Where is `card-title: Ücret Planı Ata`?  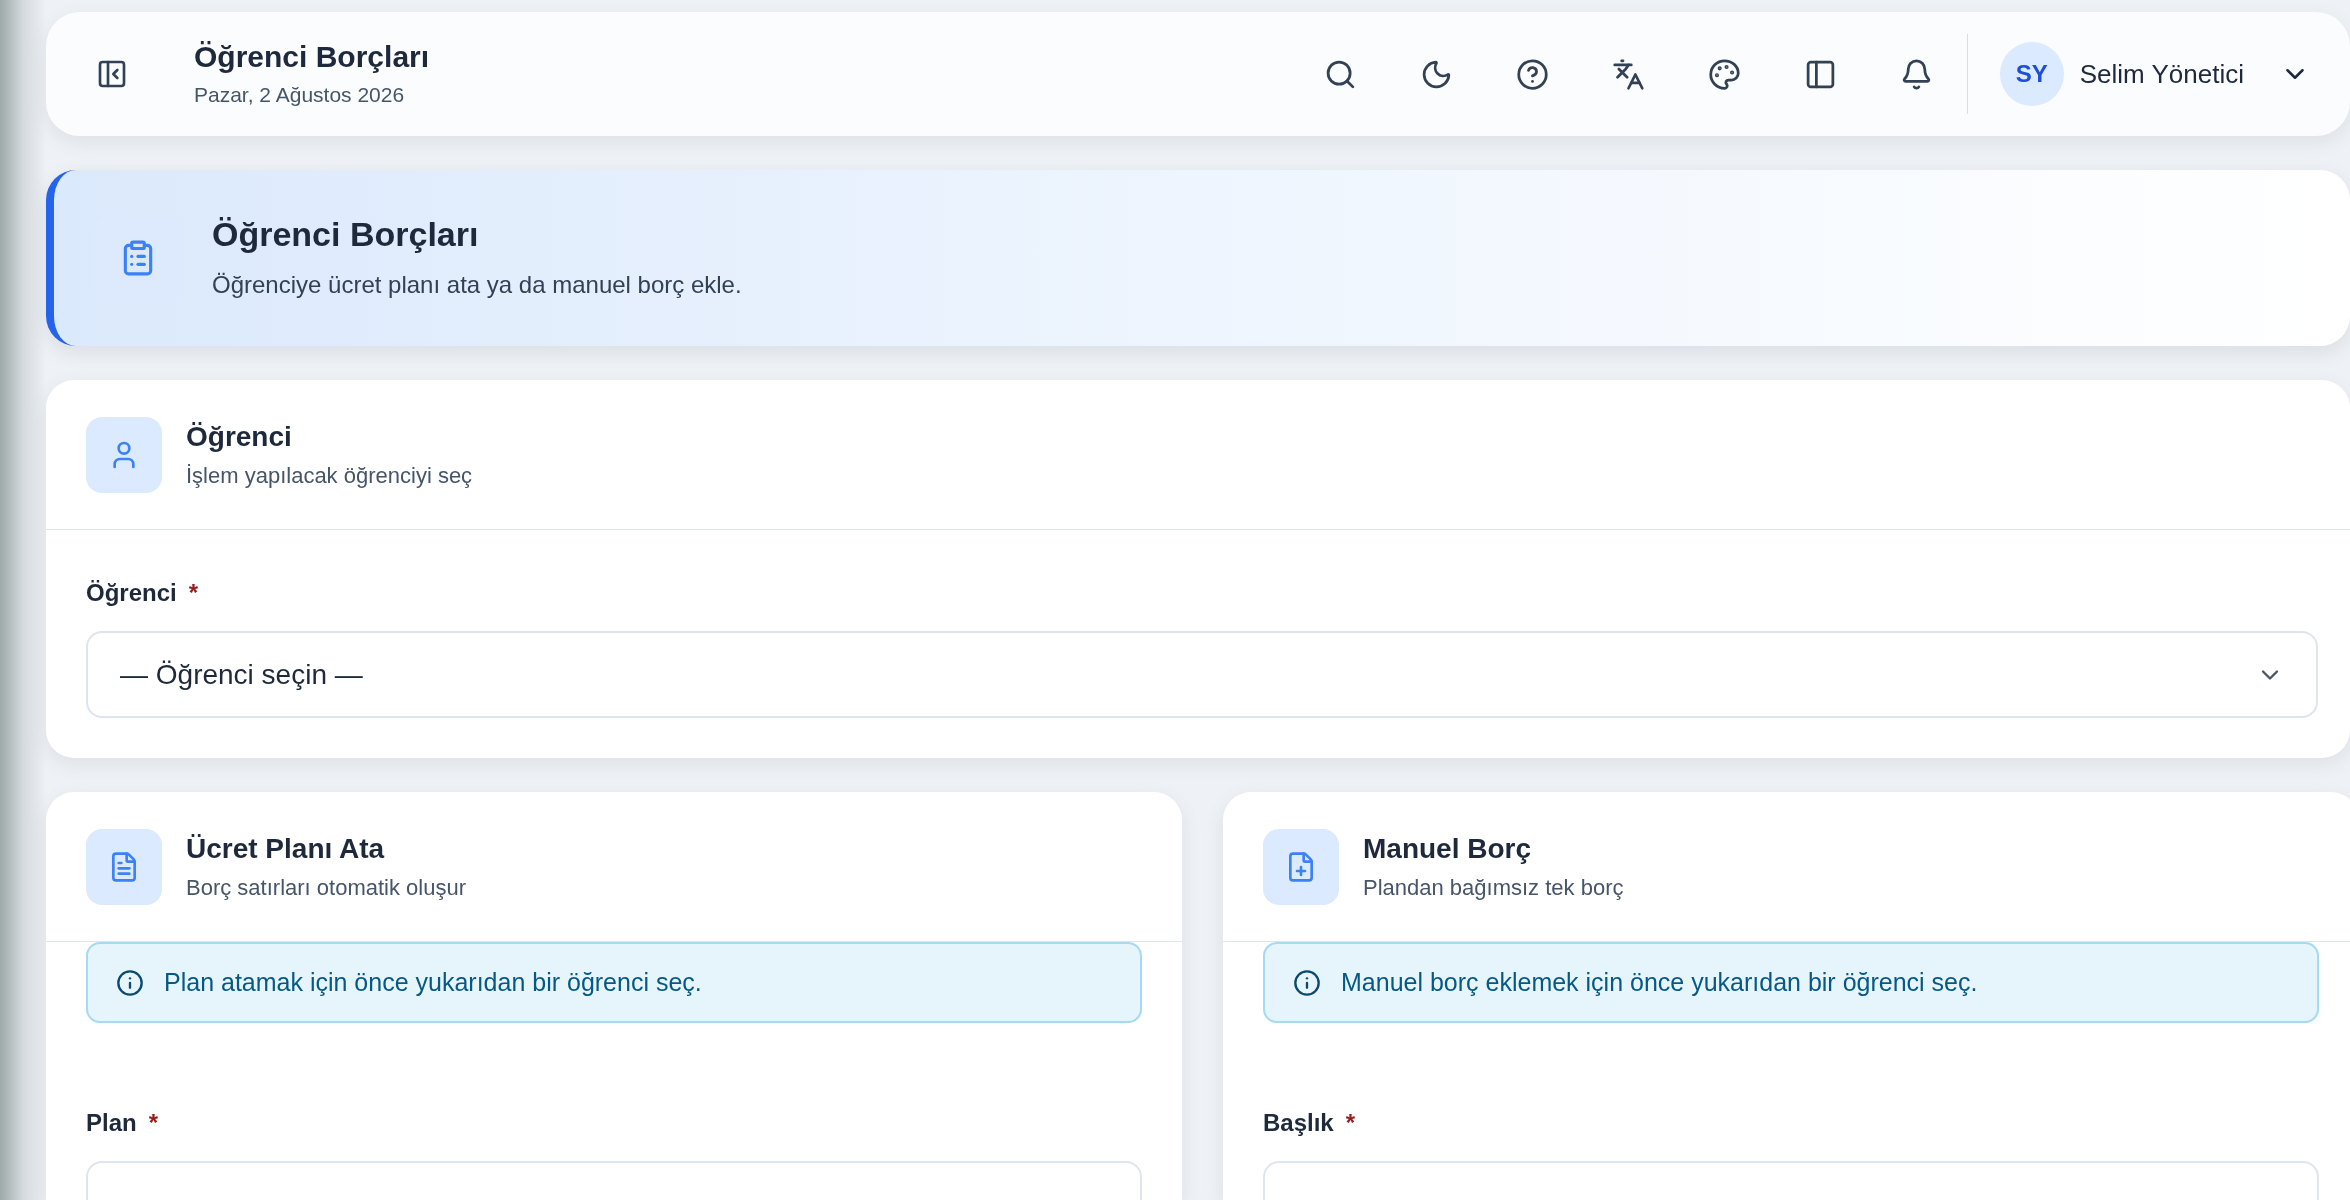
card-title: Ücret Planı Ata is located at coordinates (286, 849).